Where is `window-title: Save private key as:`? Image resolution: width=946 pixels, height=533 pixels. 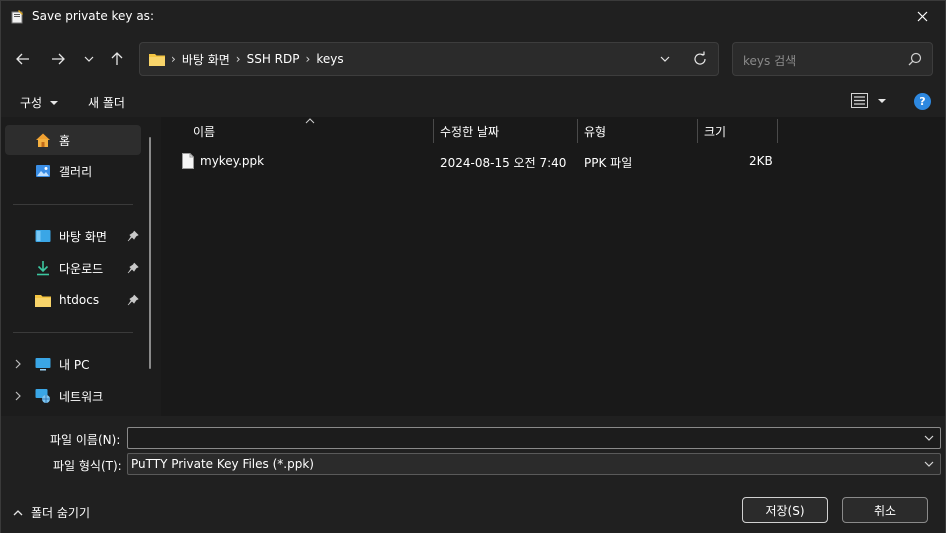 window-title: Save private key as: is located at coordinates (93, 16).